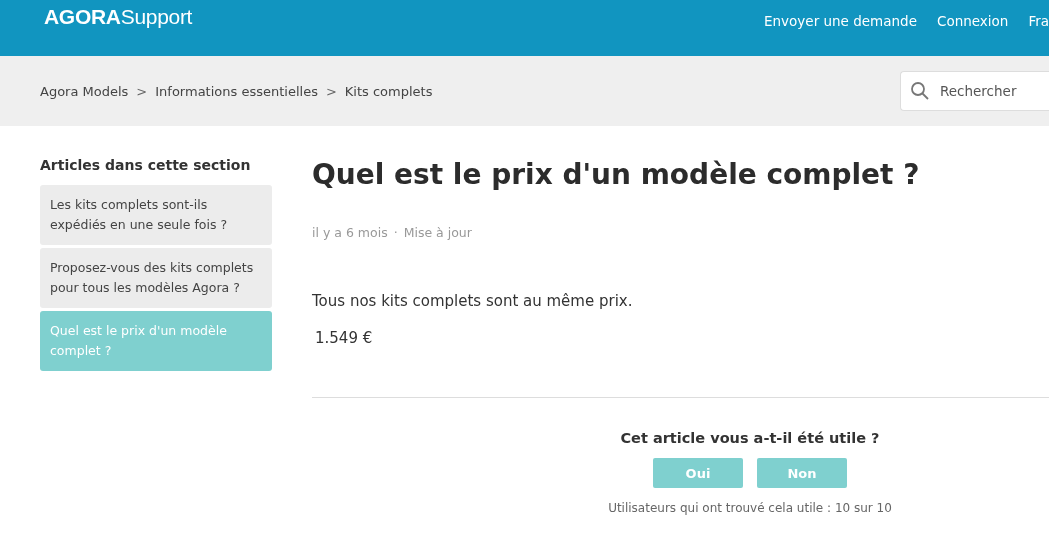 The width and height of the screenshot is (1049, 552). Describe the element at coordinates (750, 438) in the screenshot. I see `feedback-question: Cet article vous a-t-il été utile ?` at that location.